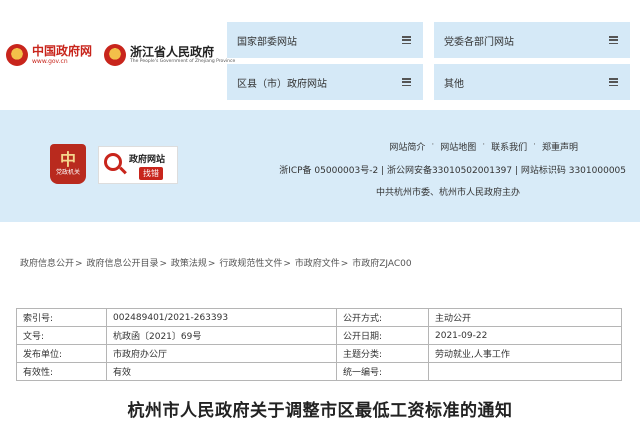 This screenshot has width=640, height=421. What do you see at coordinates (525, 353) in the screenshot?
I see `meta-value: 劳动就业,人事工作` at bounding box center [525, 353].